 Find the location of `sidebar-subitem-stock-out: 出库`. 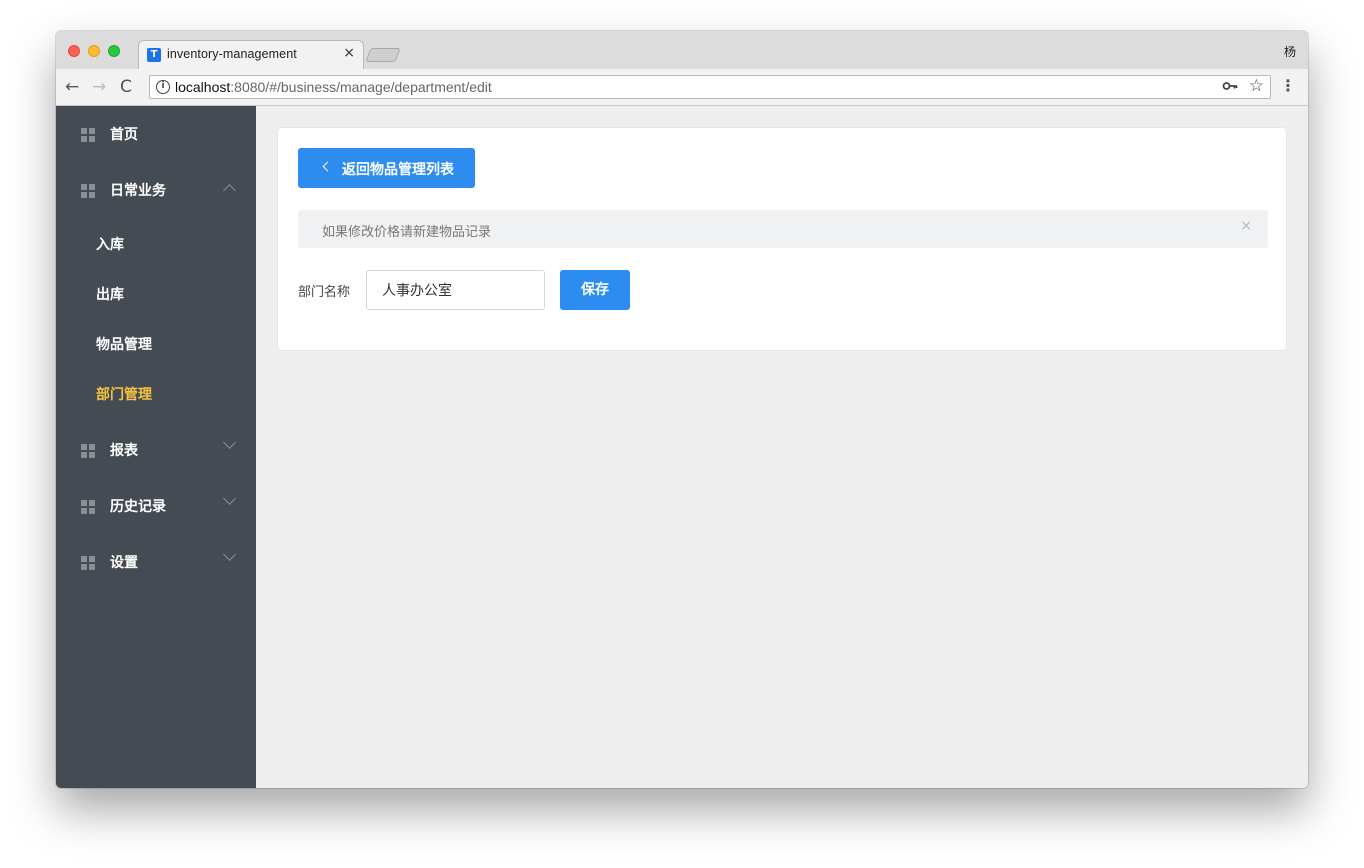

sidebar-subitem-stock-out: 出库 is located at coordinates (156, 293).